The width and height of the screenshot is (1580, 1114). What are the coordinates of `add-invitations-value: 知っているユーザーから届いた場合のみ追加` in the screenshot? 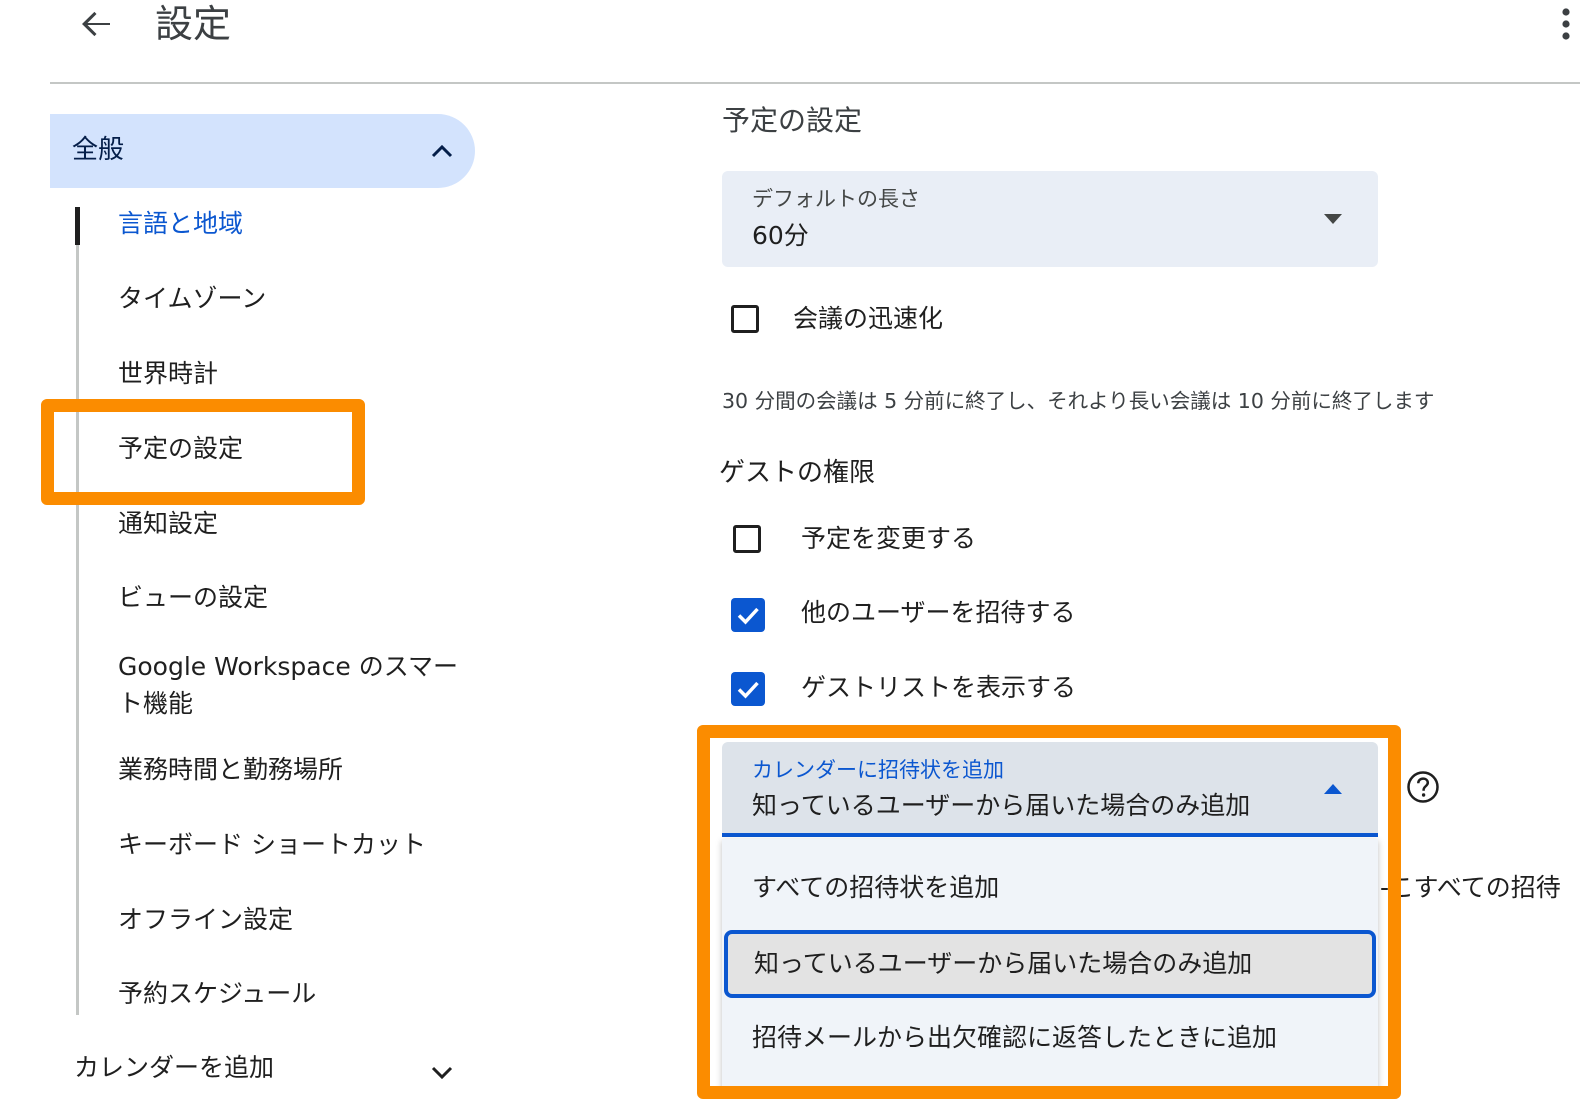 It's located at (1001, 805).